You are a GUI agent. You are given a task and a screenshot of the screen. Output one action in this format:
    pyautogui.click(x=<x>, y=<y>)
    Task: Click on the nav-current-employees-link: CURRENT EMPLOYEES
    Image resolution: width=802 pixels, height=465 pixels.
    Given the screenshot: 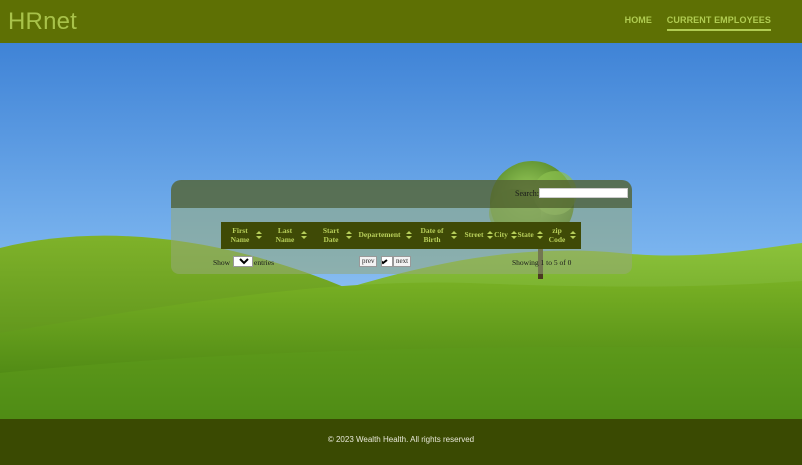 What is the action you would take?
    pyautogui.click(x=718, y=23)
    